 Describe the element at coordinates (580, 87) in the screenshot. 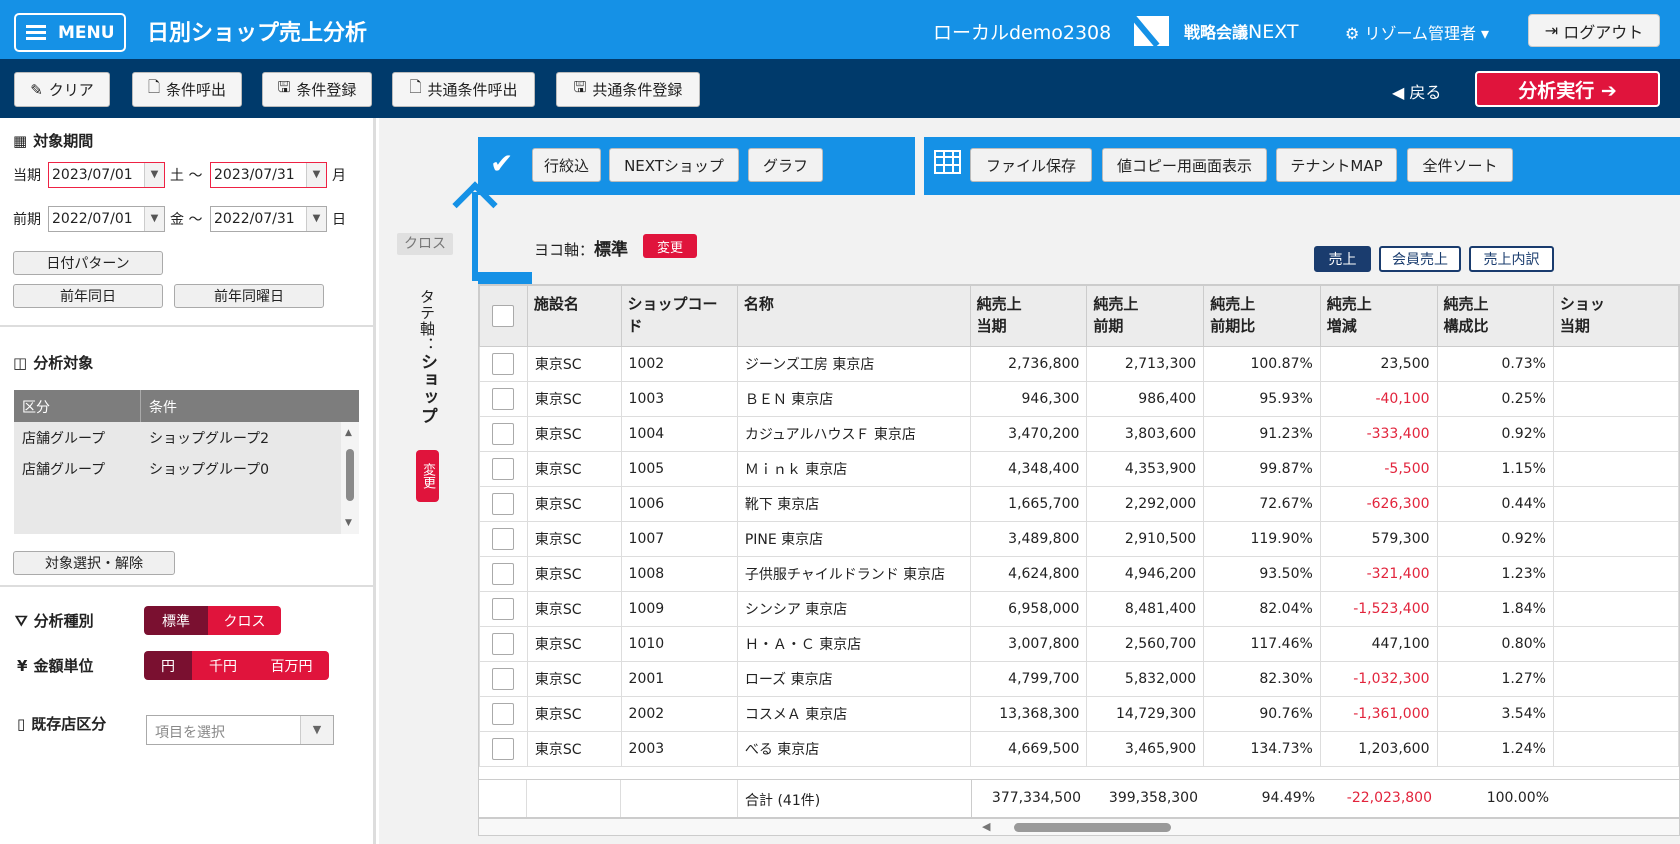

I see `save-icon: 🖫` at that location.